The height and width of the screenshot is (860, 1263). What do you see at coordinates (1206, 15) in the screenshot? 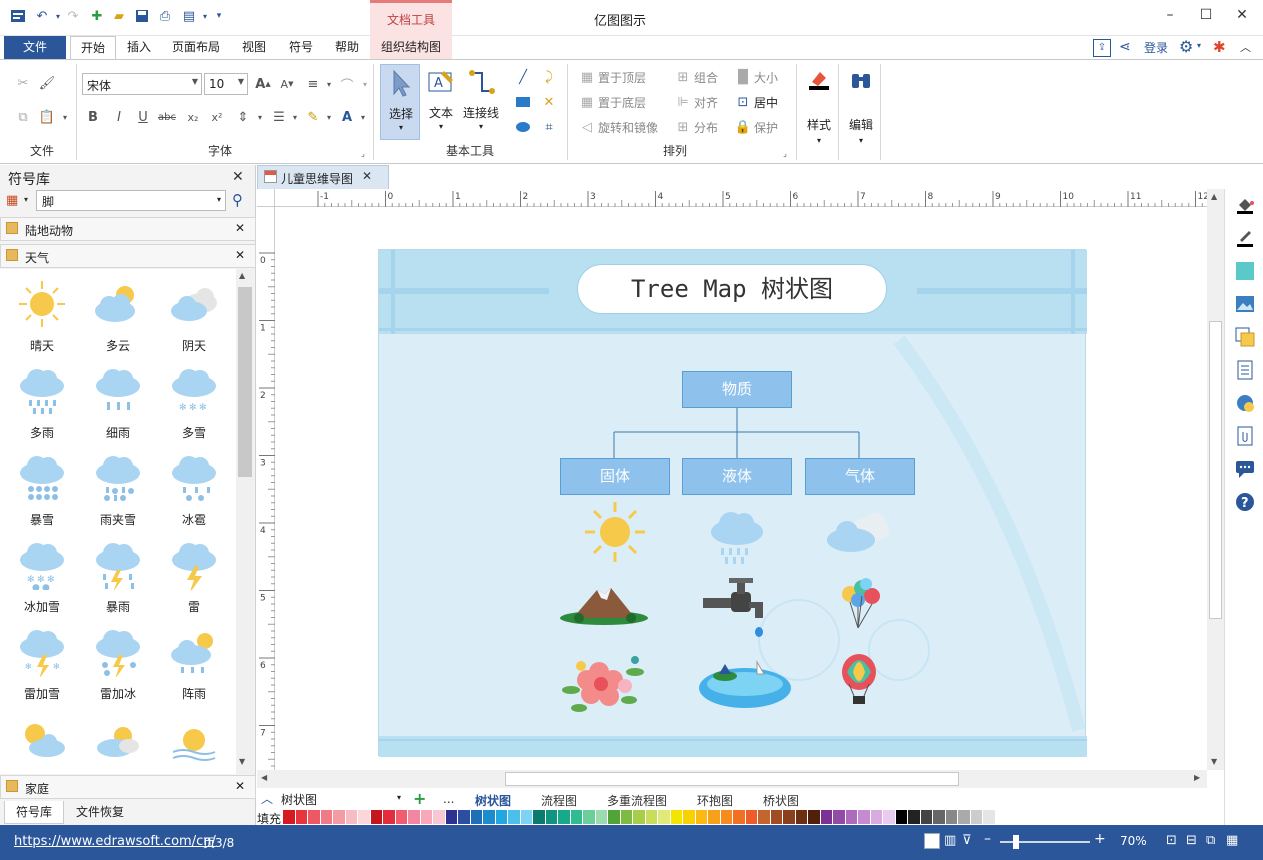
I see `maximize-icon: ☐` at bounding box center [1206, 15].